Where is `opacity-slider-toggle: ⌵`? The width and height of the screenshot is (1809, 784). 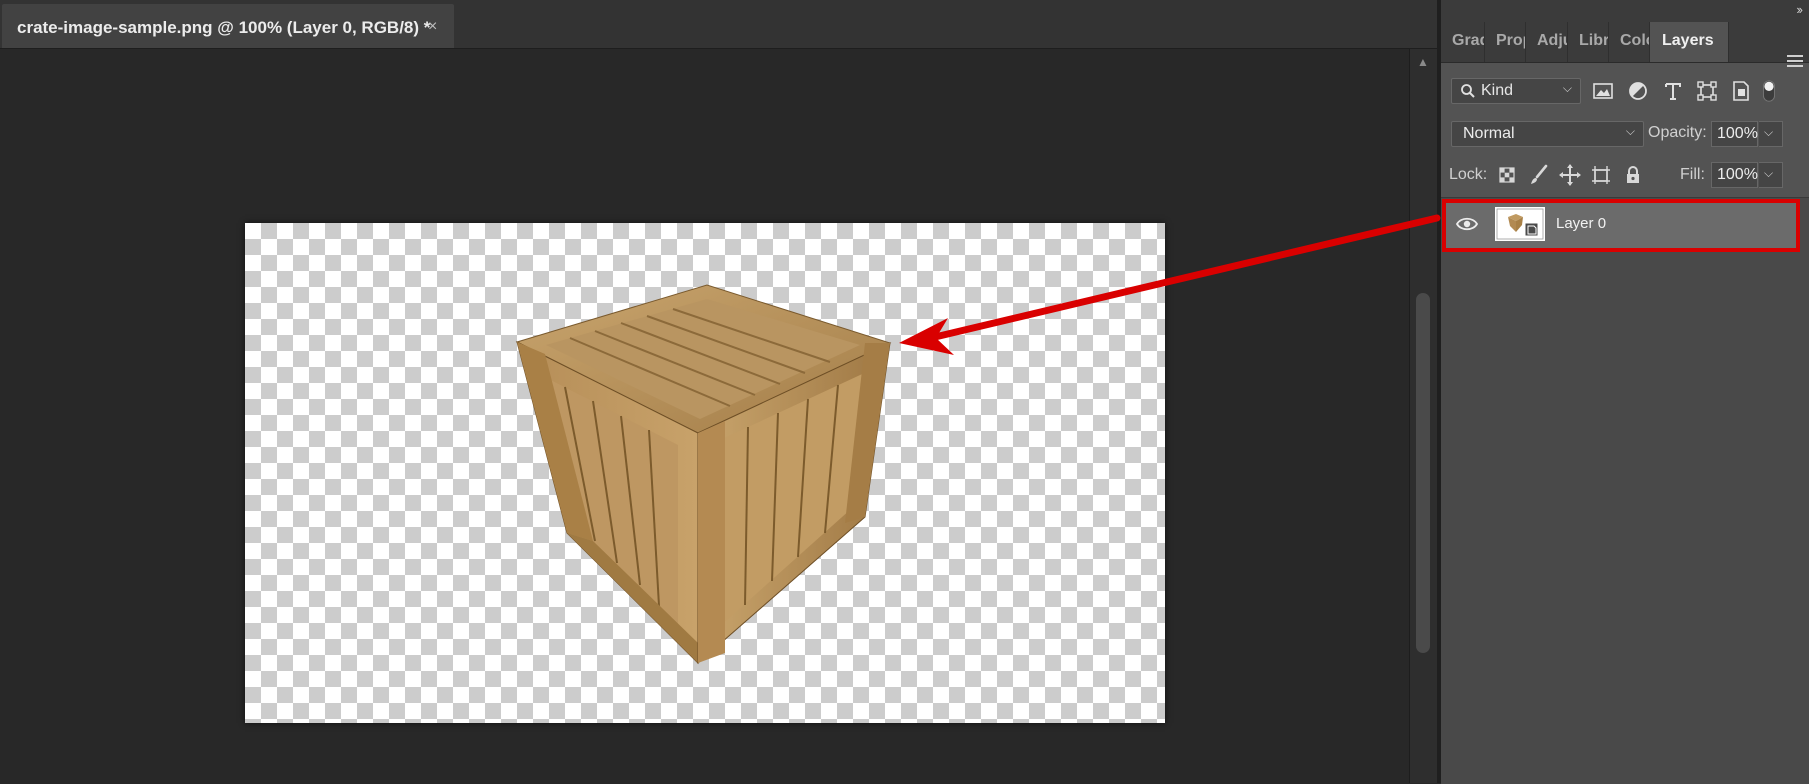
opacity-slider-toggle: ⌵ is located at coordinates (1771, 134).